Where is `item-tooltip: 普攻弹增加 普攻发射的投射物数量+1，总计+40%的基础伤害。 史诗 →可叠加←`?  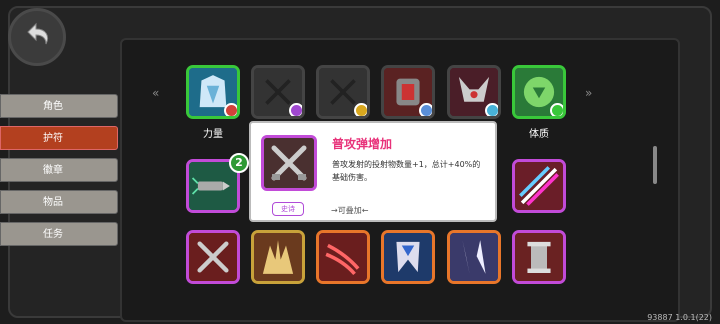
item-tooltip: 普攻弹增加 普攻发射的投射物数量+1，总计+40%的基础伤害。 史诗 →可叠加← is located at coordinates (373, 171).